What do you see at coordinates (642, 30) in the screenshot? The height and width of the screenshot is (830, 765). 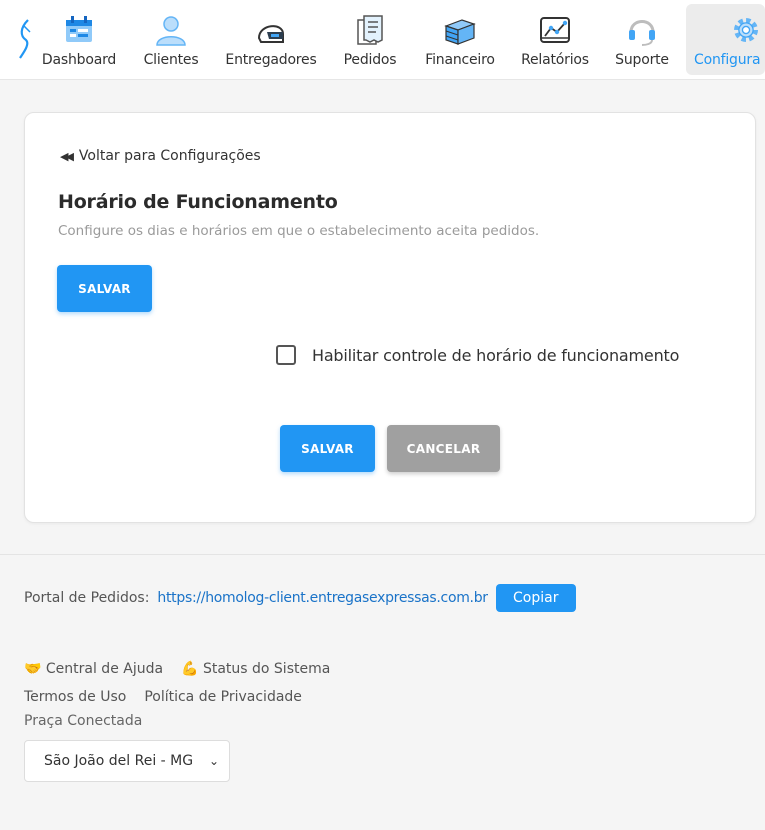 I see `headset-icon` at bounding box center [642, 30].